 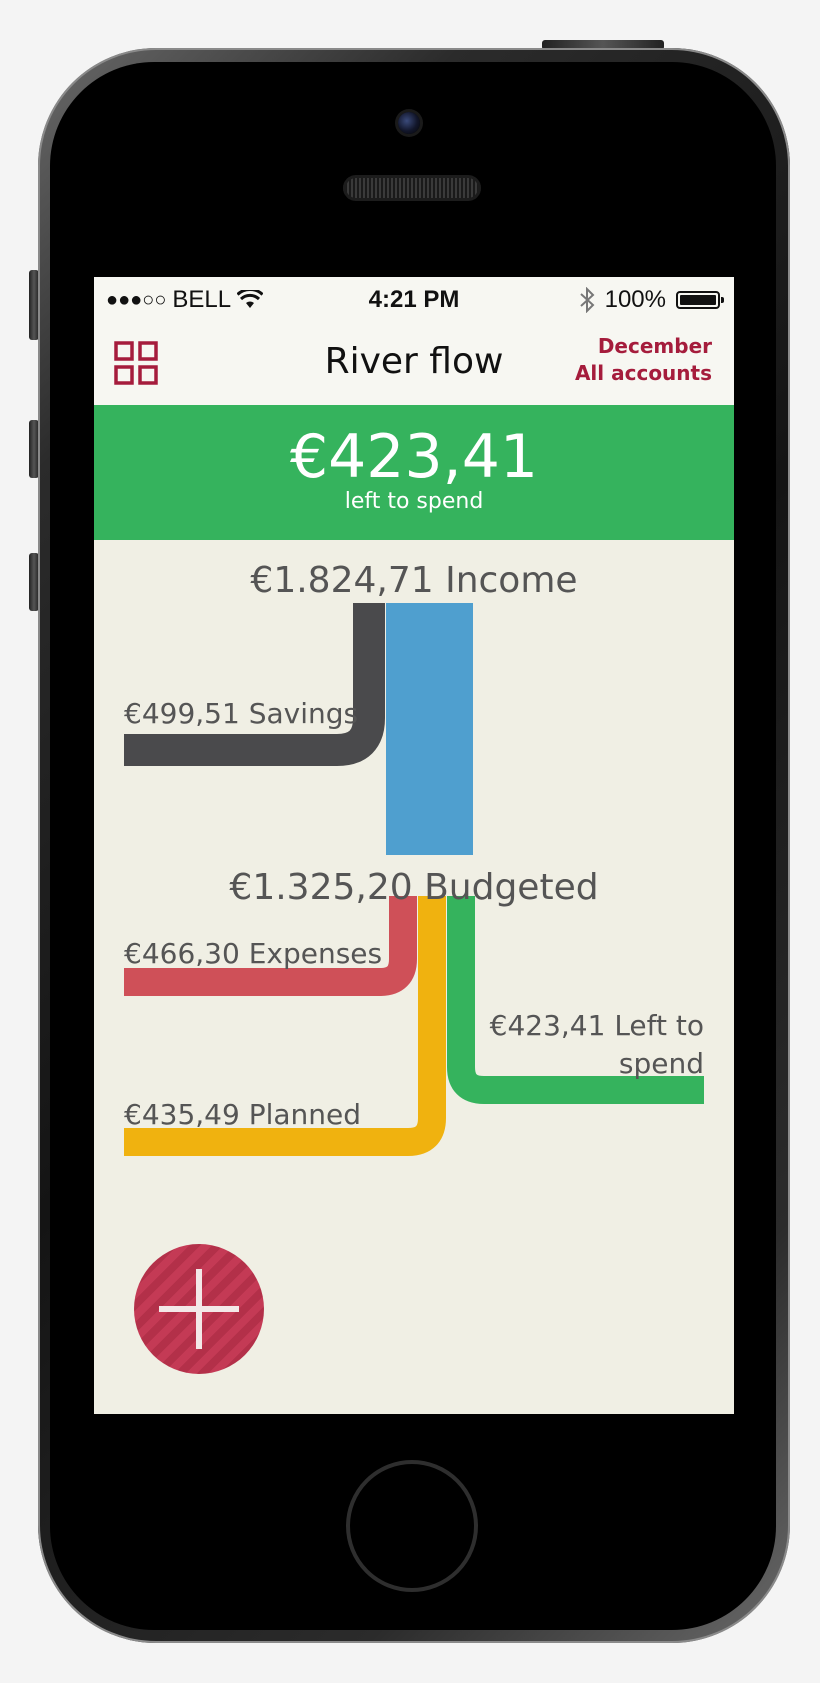 I want to click on left-to-spend-label: €423,41 Left to spend, so click(x=597, y=1045).